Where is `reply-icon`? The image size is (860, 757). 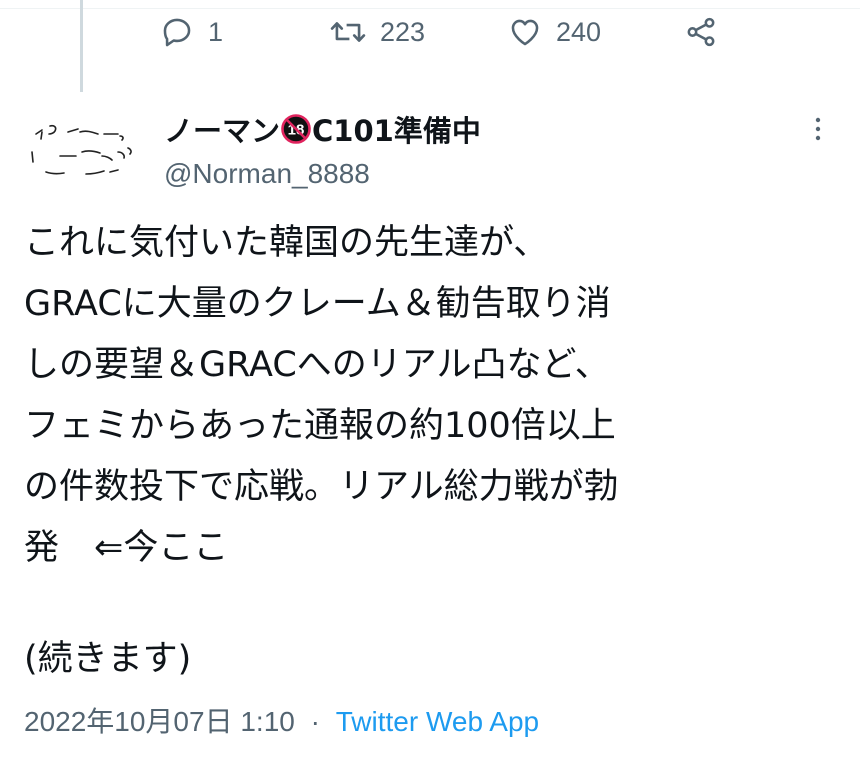
reply-icon is located at coordinates (177, 32).